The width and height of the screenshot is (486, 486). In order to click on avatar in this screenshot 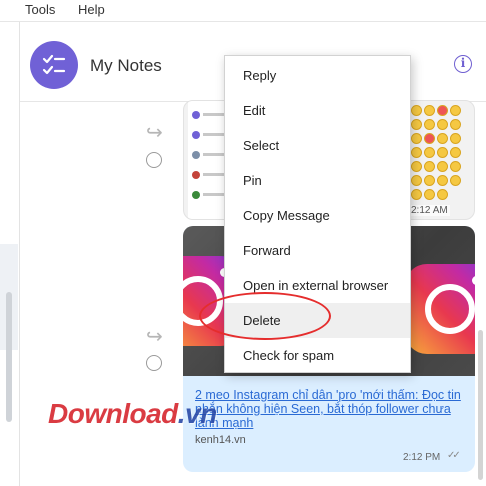, I will do `click(54, 65)`.